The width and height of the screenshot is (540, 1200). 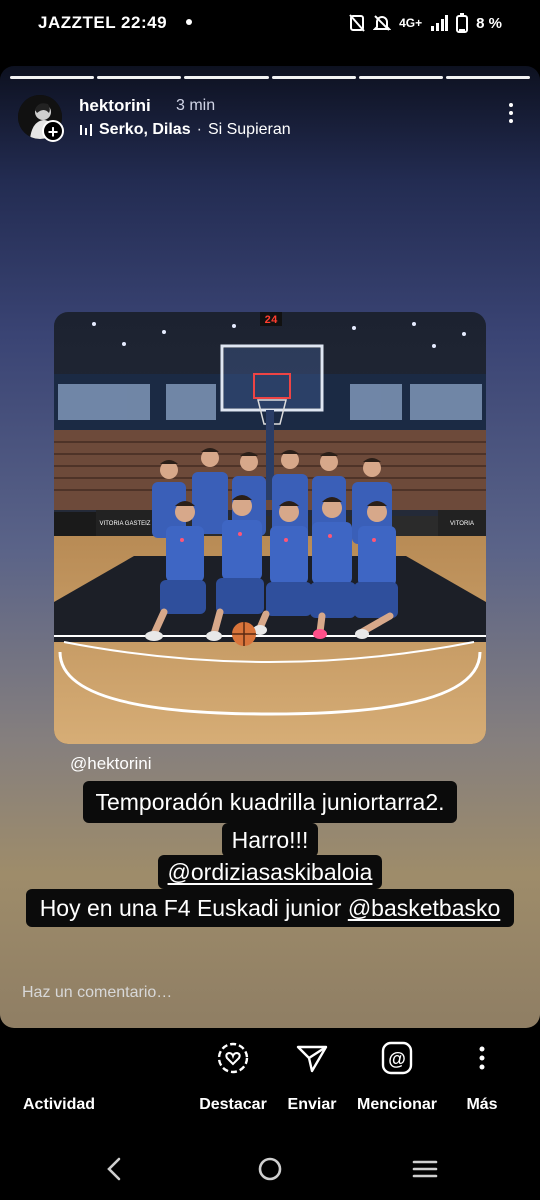 I want to click on mention-label: Mencionar, so click(x=397, y=1104).